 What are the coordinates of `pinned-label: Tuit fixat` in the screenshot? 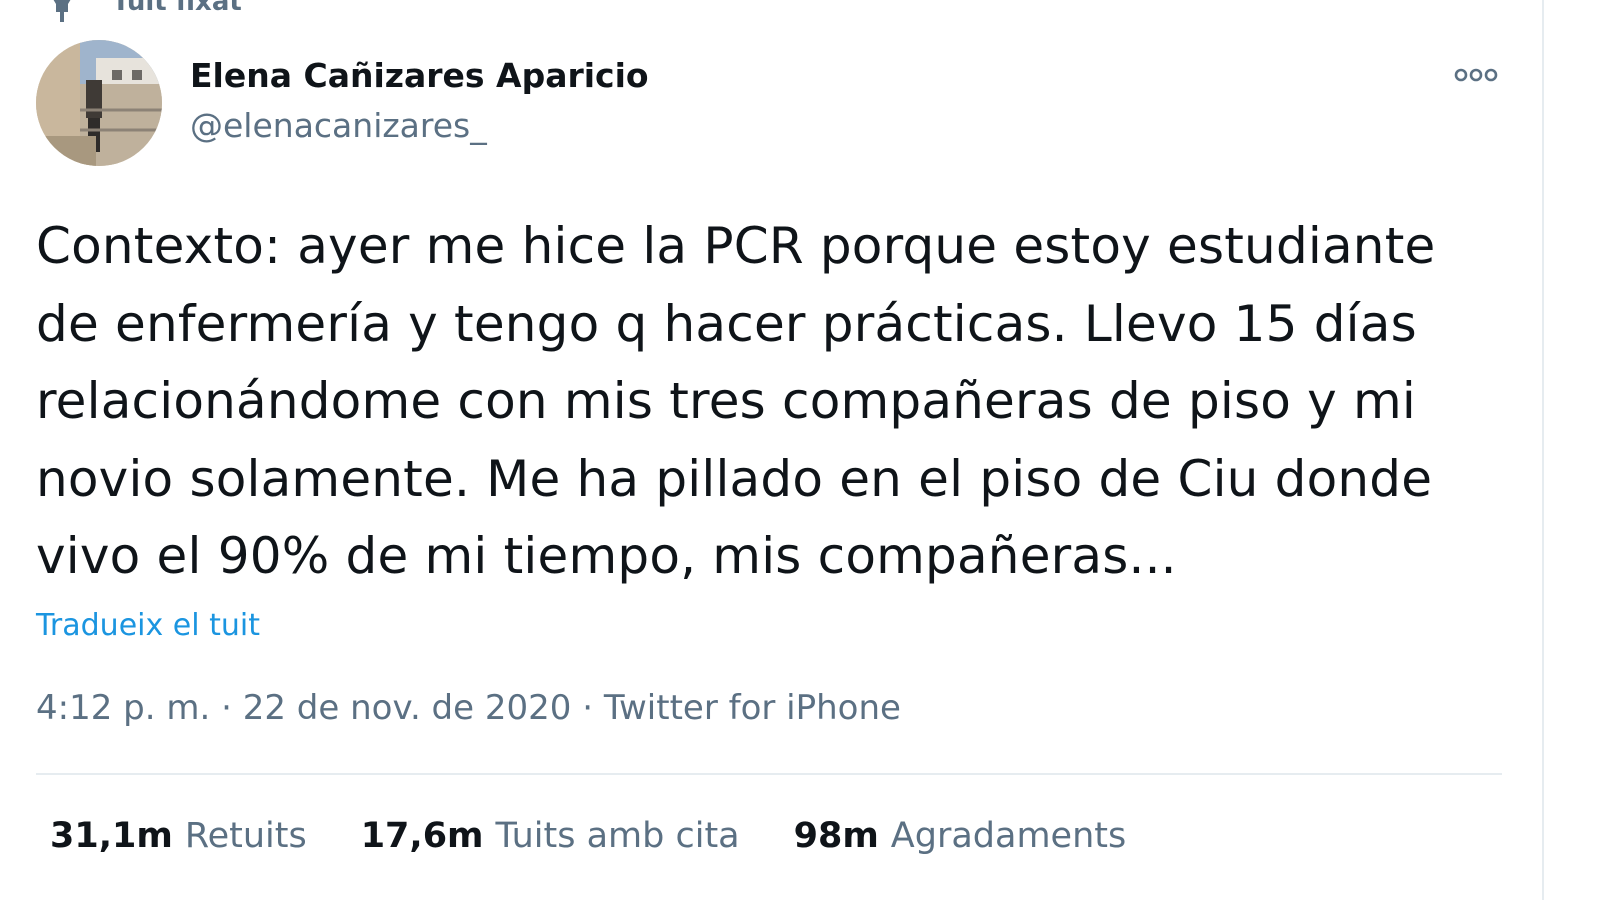 It's located at (177, 8).